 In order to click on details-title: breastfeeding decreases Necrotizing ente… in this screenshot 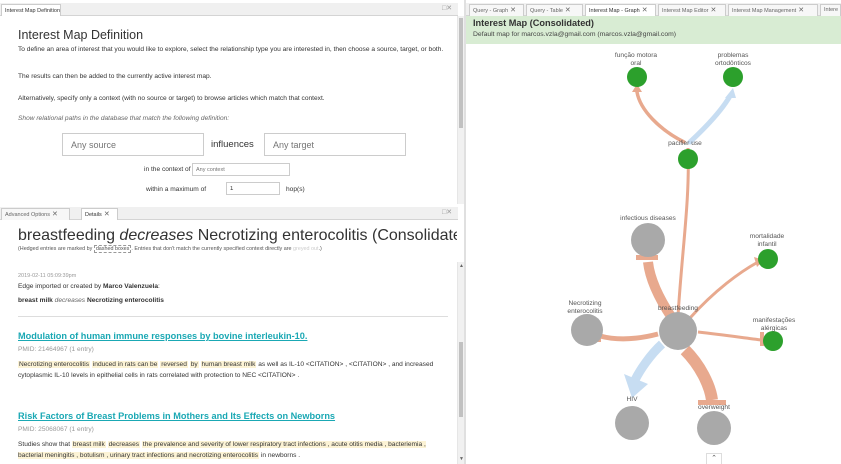, I will do `click(237, 236)`.